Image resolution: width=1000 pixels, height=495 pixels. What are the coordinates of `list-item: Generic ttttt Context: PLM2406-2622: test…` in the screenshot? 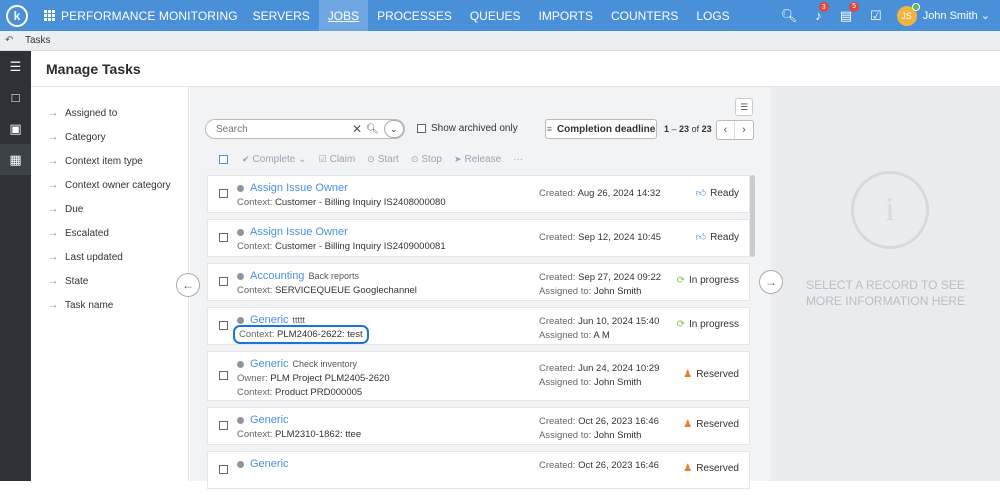 It's located at (478, 326).